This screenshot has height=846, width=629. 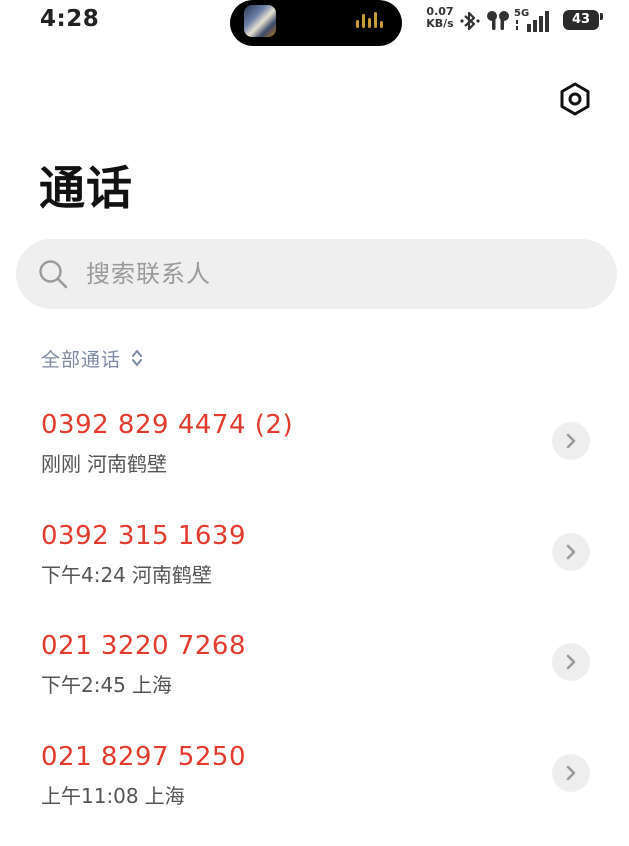 I want to click on search-input, so click(x=336, y=274).